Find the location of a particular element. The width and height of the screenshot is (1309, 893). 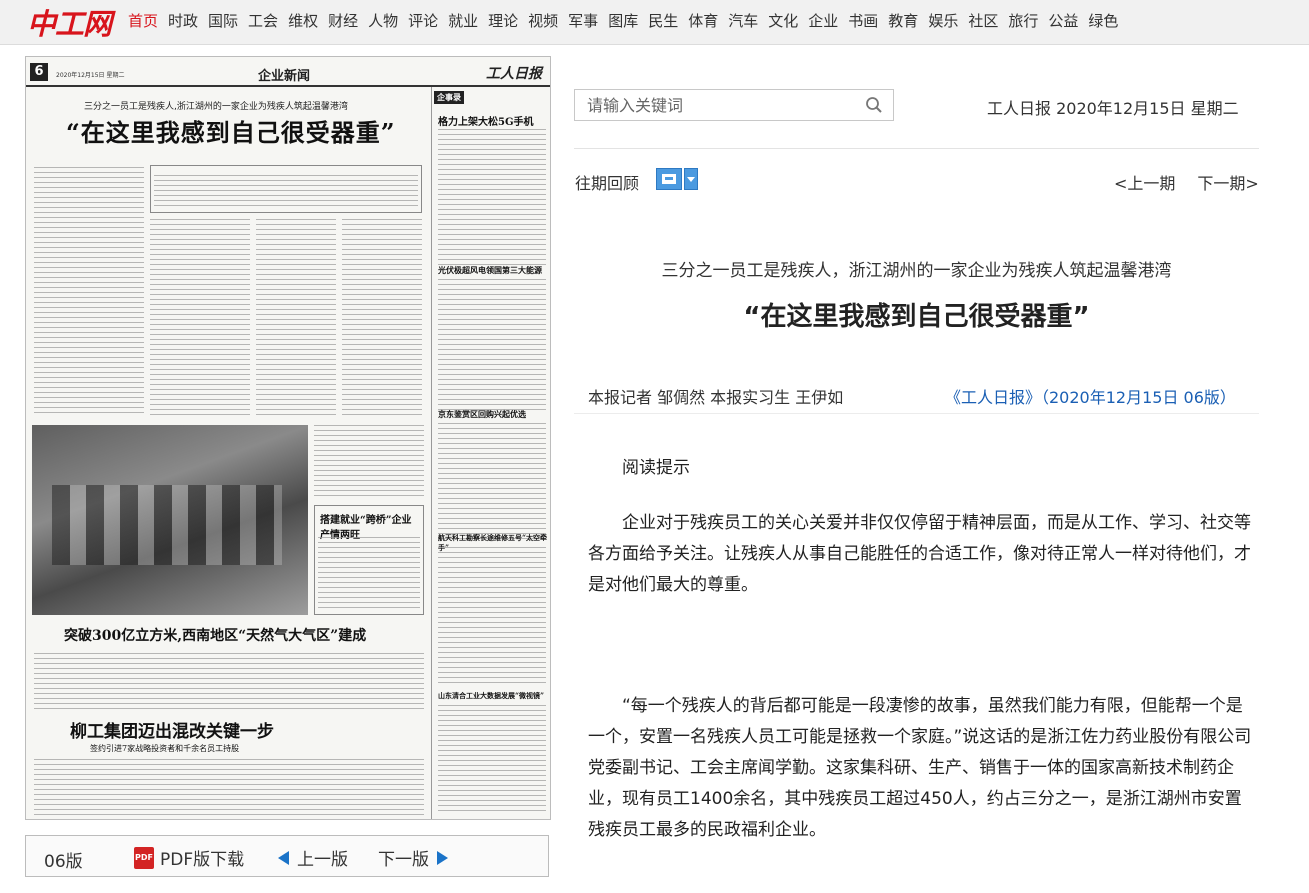

article-byline: 本报记者 邹倜然 本报实习生 王伊如 is located at coordinates (716, 397).